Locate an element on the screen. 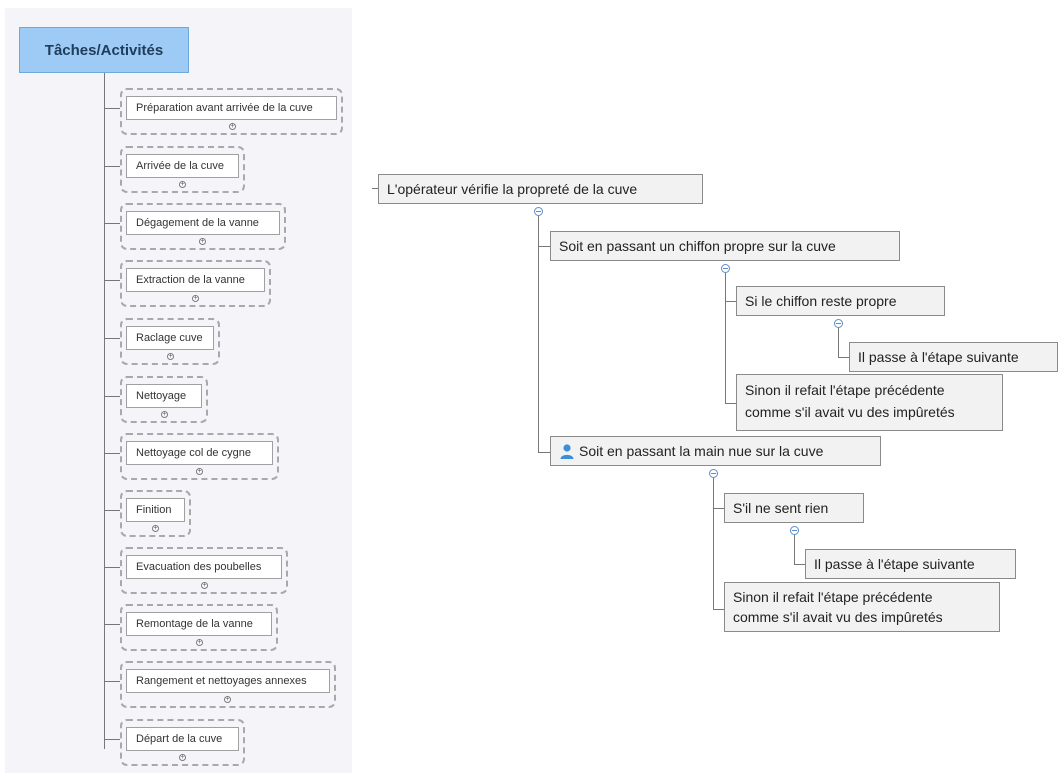 This screenshot has width=1058, height=773. task-label: Evacuation des poubelles is located at coordinates (199, 567).